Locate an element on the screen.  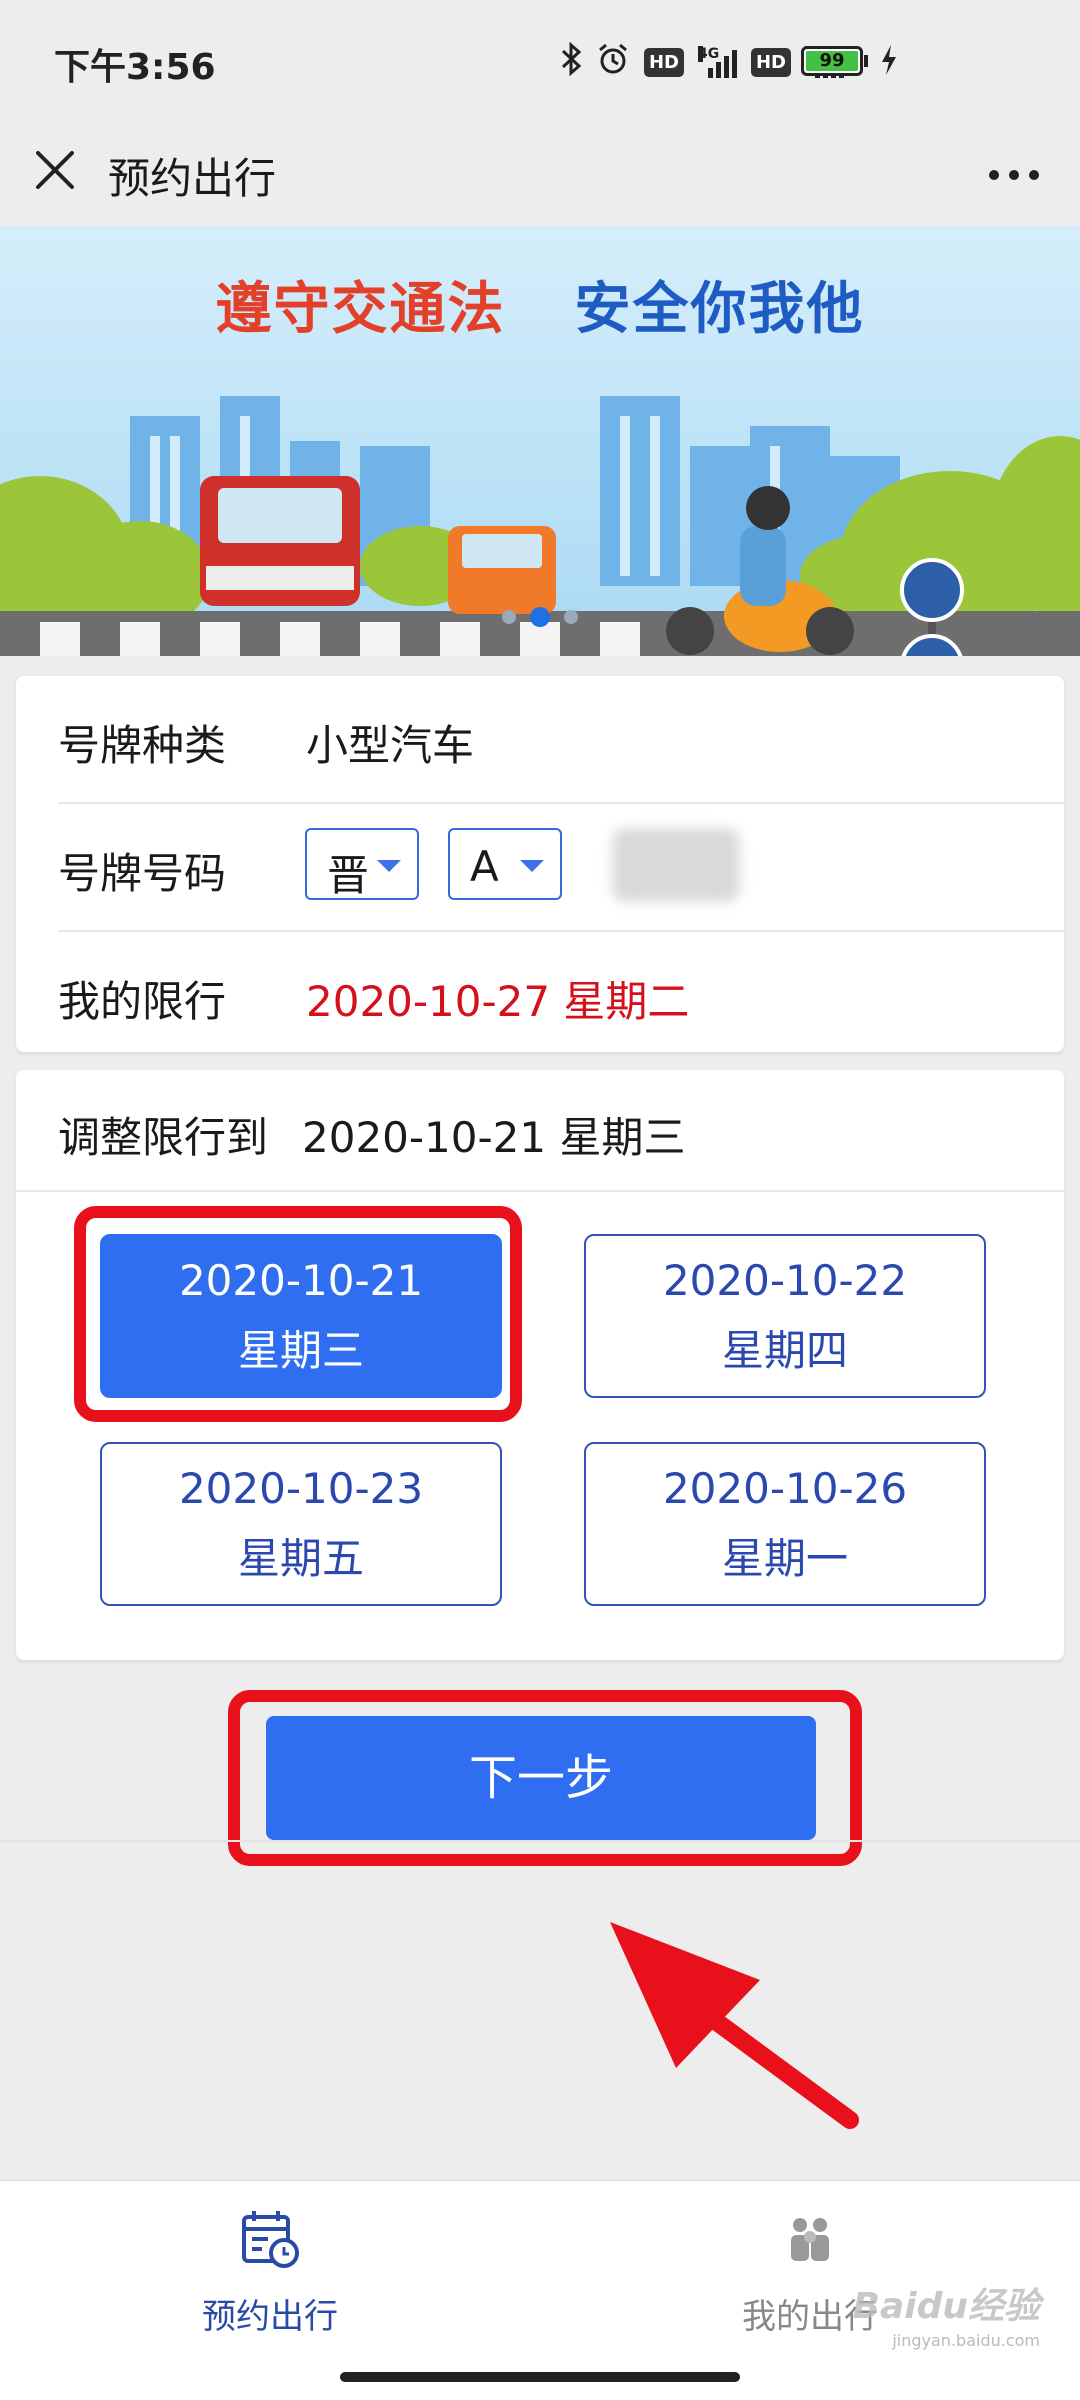
my-restriction-row: 我的限行 2020-10-27 星期二 is located at coordinates (561, 992).